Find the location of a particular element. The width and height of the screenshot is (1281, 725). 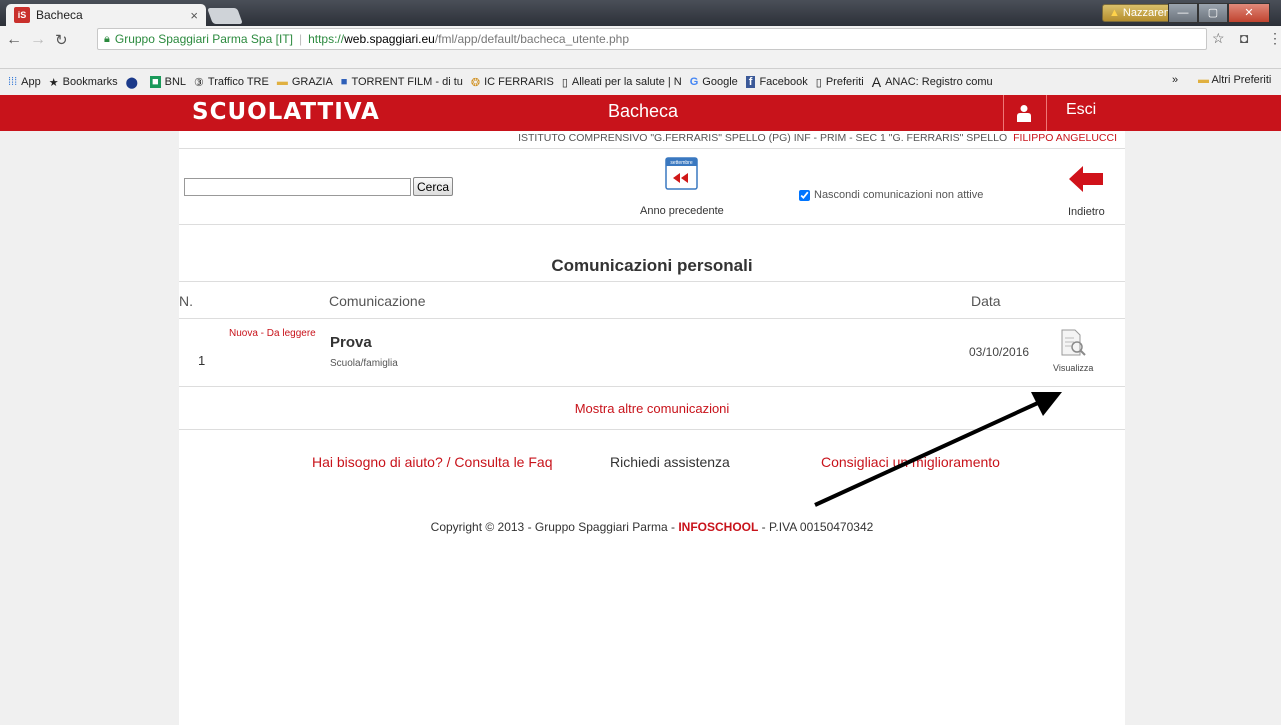

close-window-button: ✕ is located at coordinates (1249, 13).